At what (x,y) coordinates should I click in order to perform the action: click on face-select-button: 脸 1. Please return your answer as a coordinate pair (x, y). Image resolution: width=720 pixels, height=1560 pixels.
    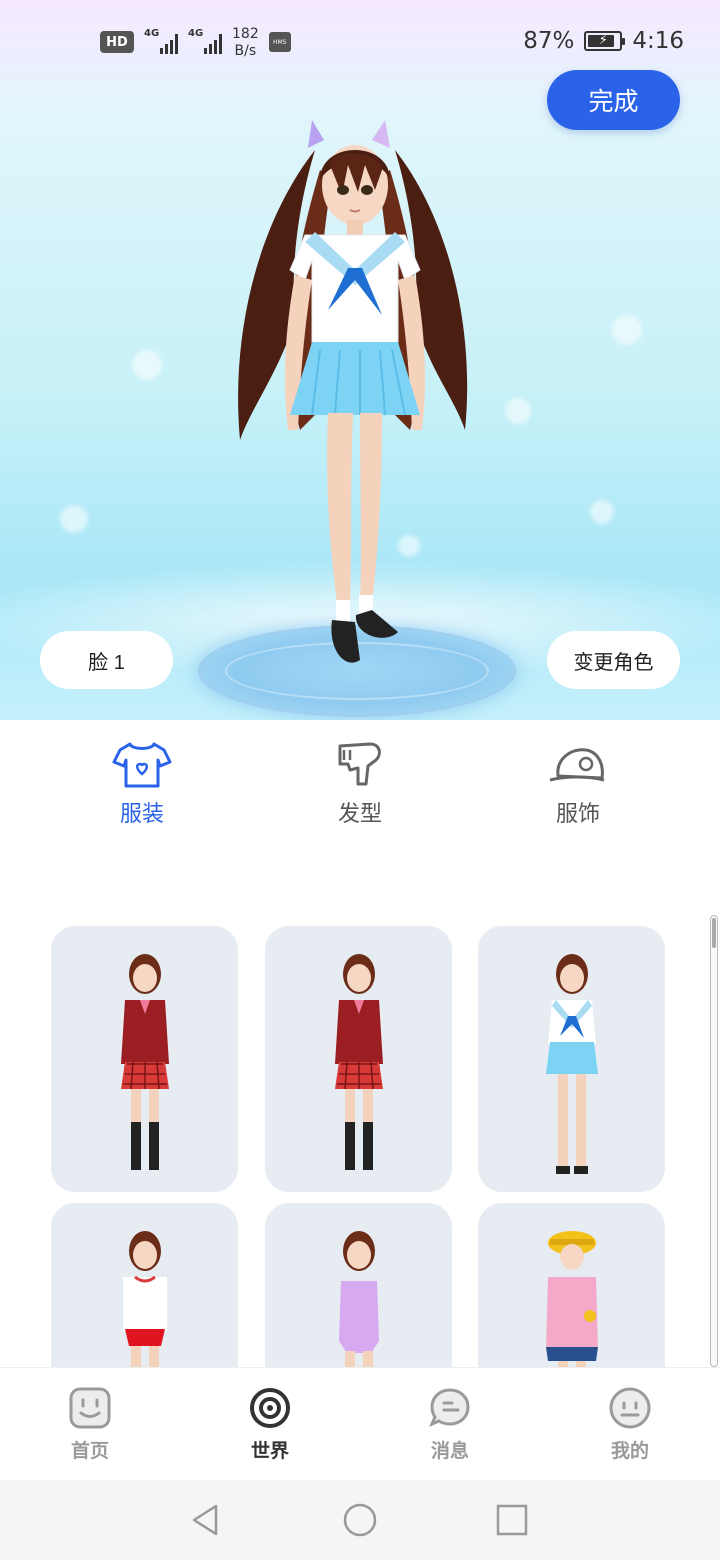
    Looking at the image, I should click on (106, 660).